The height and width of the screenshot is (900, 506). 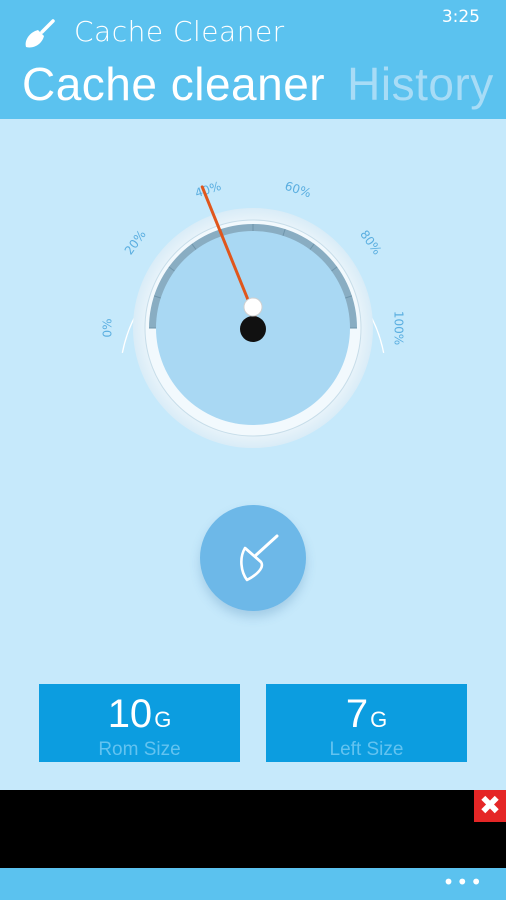 I want to click on gauge-label-20: 20%, so click(x=135, y=243).